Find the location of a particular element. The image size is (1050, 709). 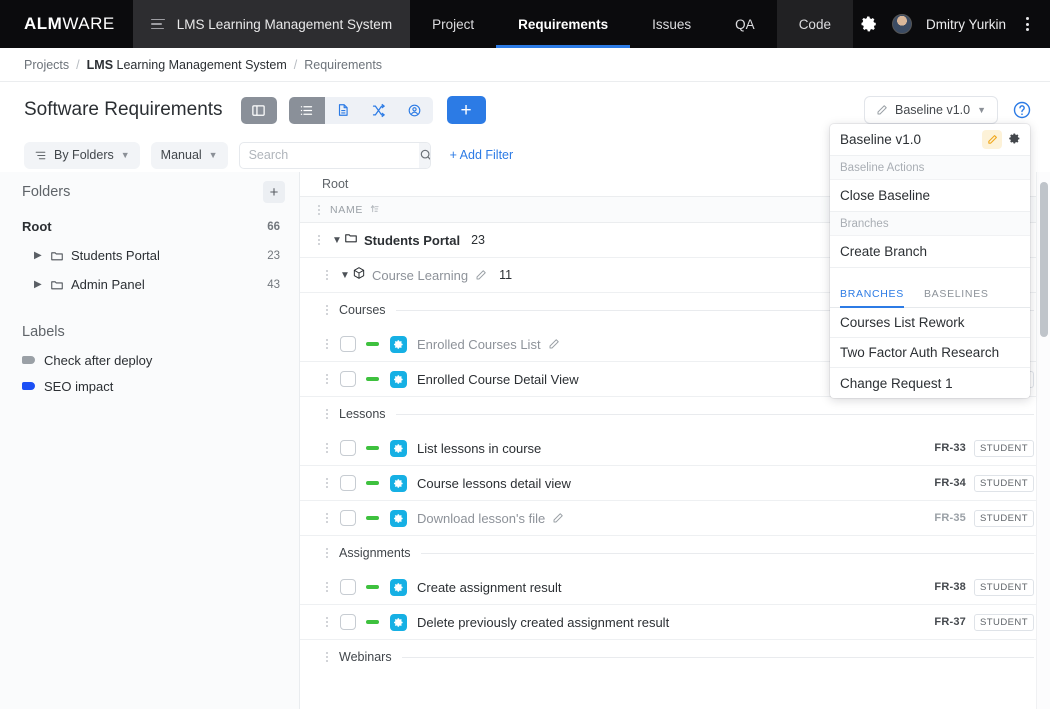

nav-tab-issues: Issues is located at coordinates (671, 24).